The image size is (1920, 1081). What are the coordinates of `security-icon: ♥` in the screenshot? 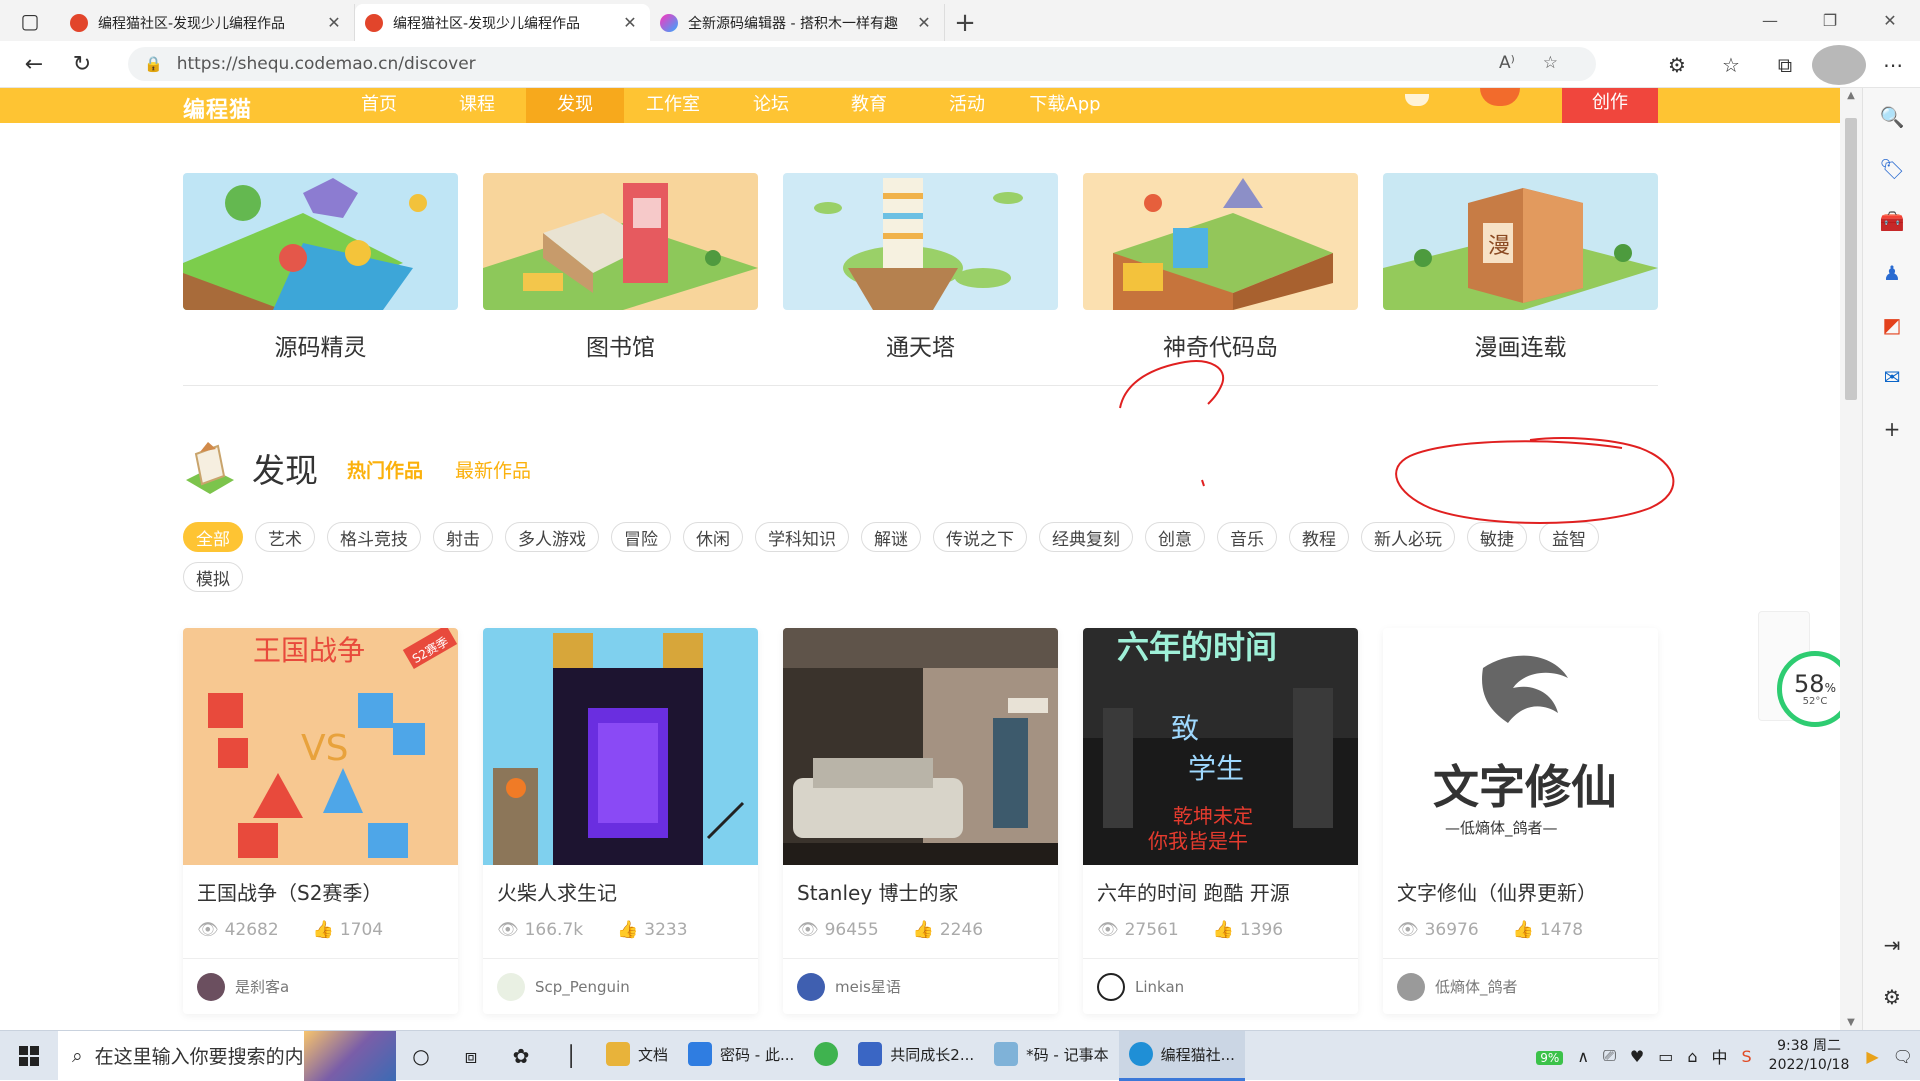 It's located at (1637, 1056).